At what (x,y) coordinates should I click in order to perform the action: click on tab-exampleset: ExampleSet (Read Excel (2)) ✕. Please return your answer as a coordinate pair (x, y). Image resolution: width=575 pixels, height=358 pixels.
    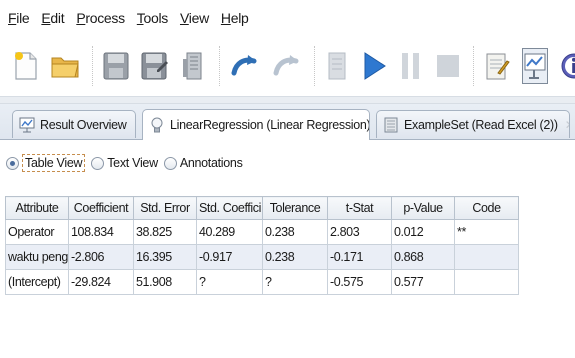
    Looking at the image, I should click on (473, 124).